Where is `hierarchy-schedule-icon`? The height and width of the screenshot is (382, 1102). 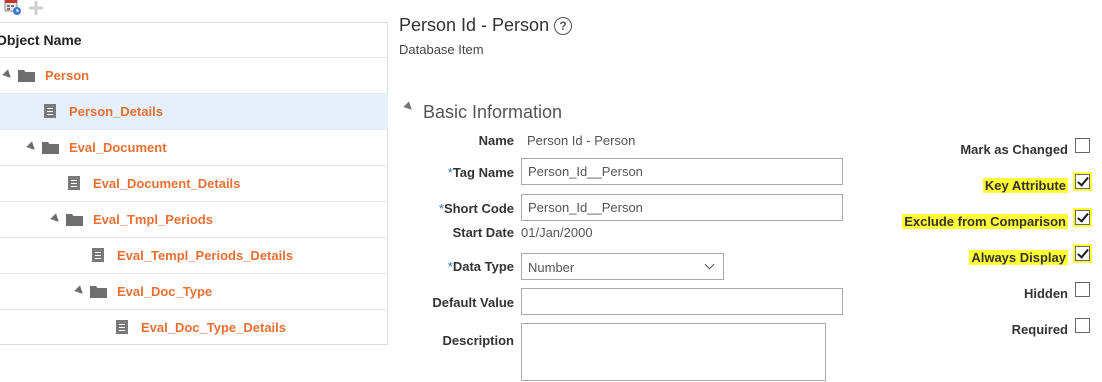
hierarchy-schedule-icon is located at coordinates (13, 8).